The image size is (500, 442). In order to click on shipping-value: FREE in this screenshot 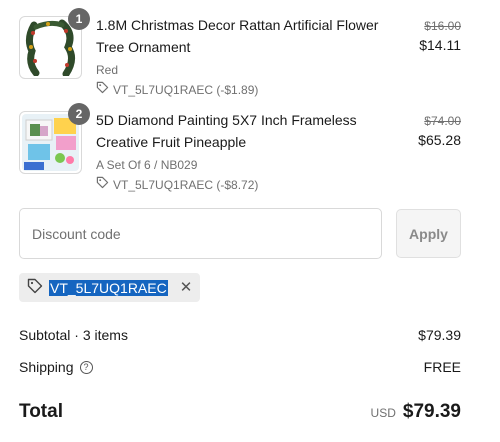, I will do `click(442, 367)`.